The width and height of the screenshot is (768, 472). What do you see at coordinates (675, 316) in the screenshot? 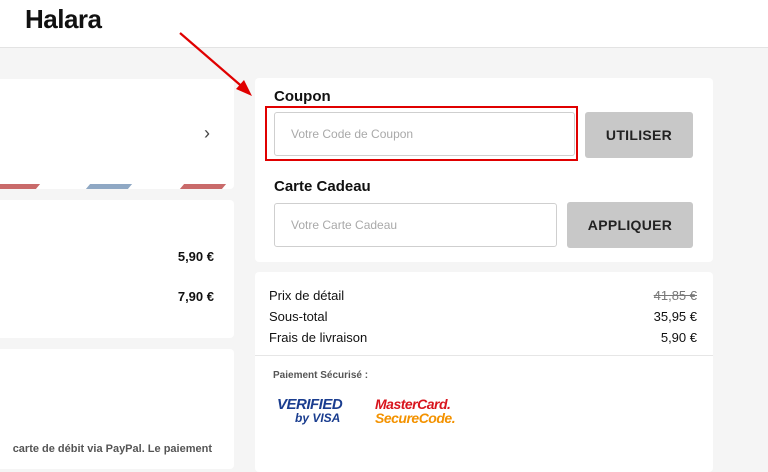
I see `subtotal-value: 35,95 €` at bounding box center [675, 316].